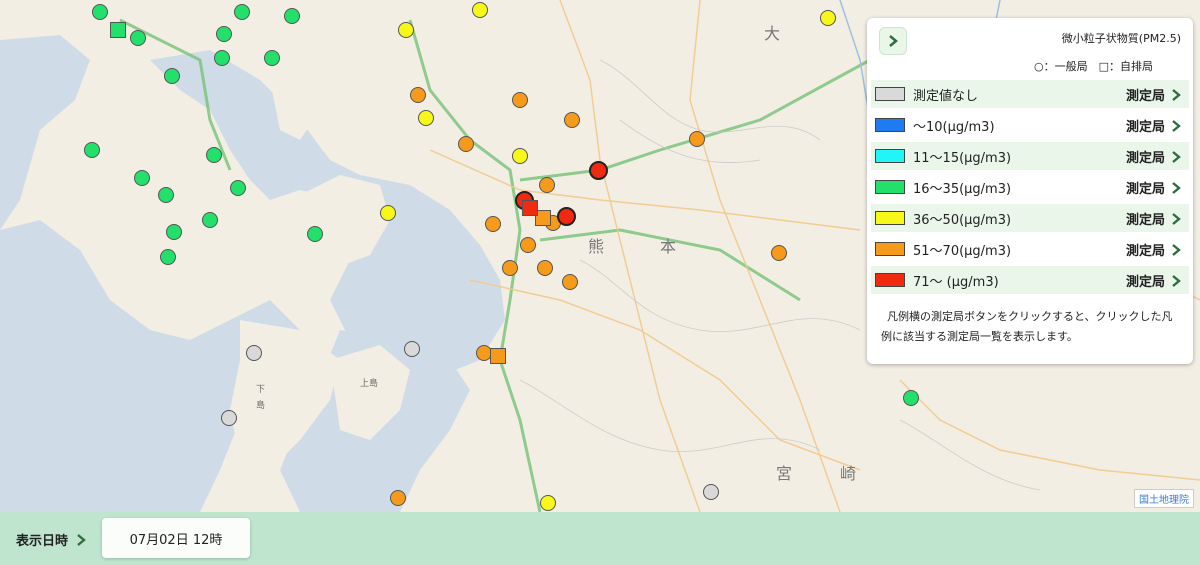 The image size is (1200, 565). I want to click on map-label-shima: 島, so click(261, 406).